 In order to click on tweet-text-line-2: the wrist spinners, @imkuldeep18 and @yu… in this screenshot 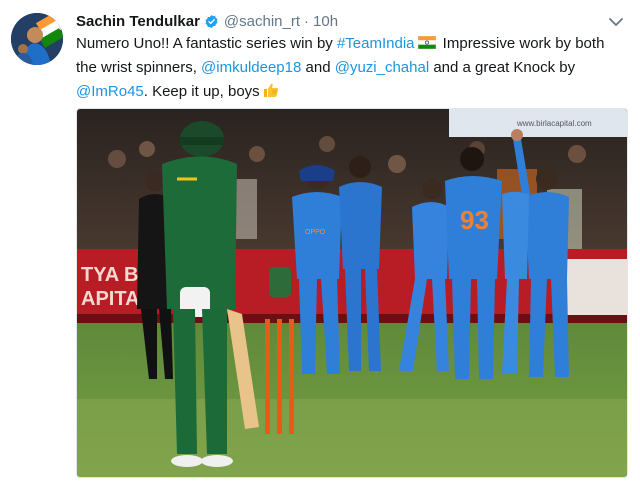, I will do `click(353, 68)`.